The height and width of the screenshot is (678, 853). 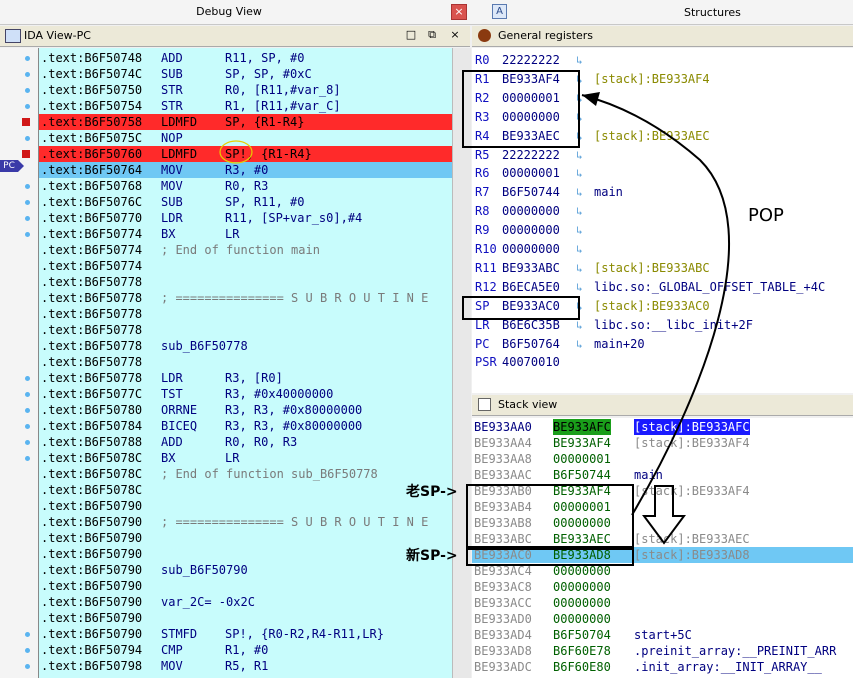 I want to click on stack-value: B6F50704, so click(x=582, y=635).